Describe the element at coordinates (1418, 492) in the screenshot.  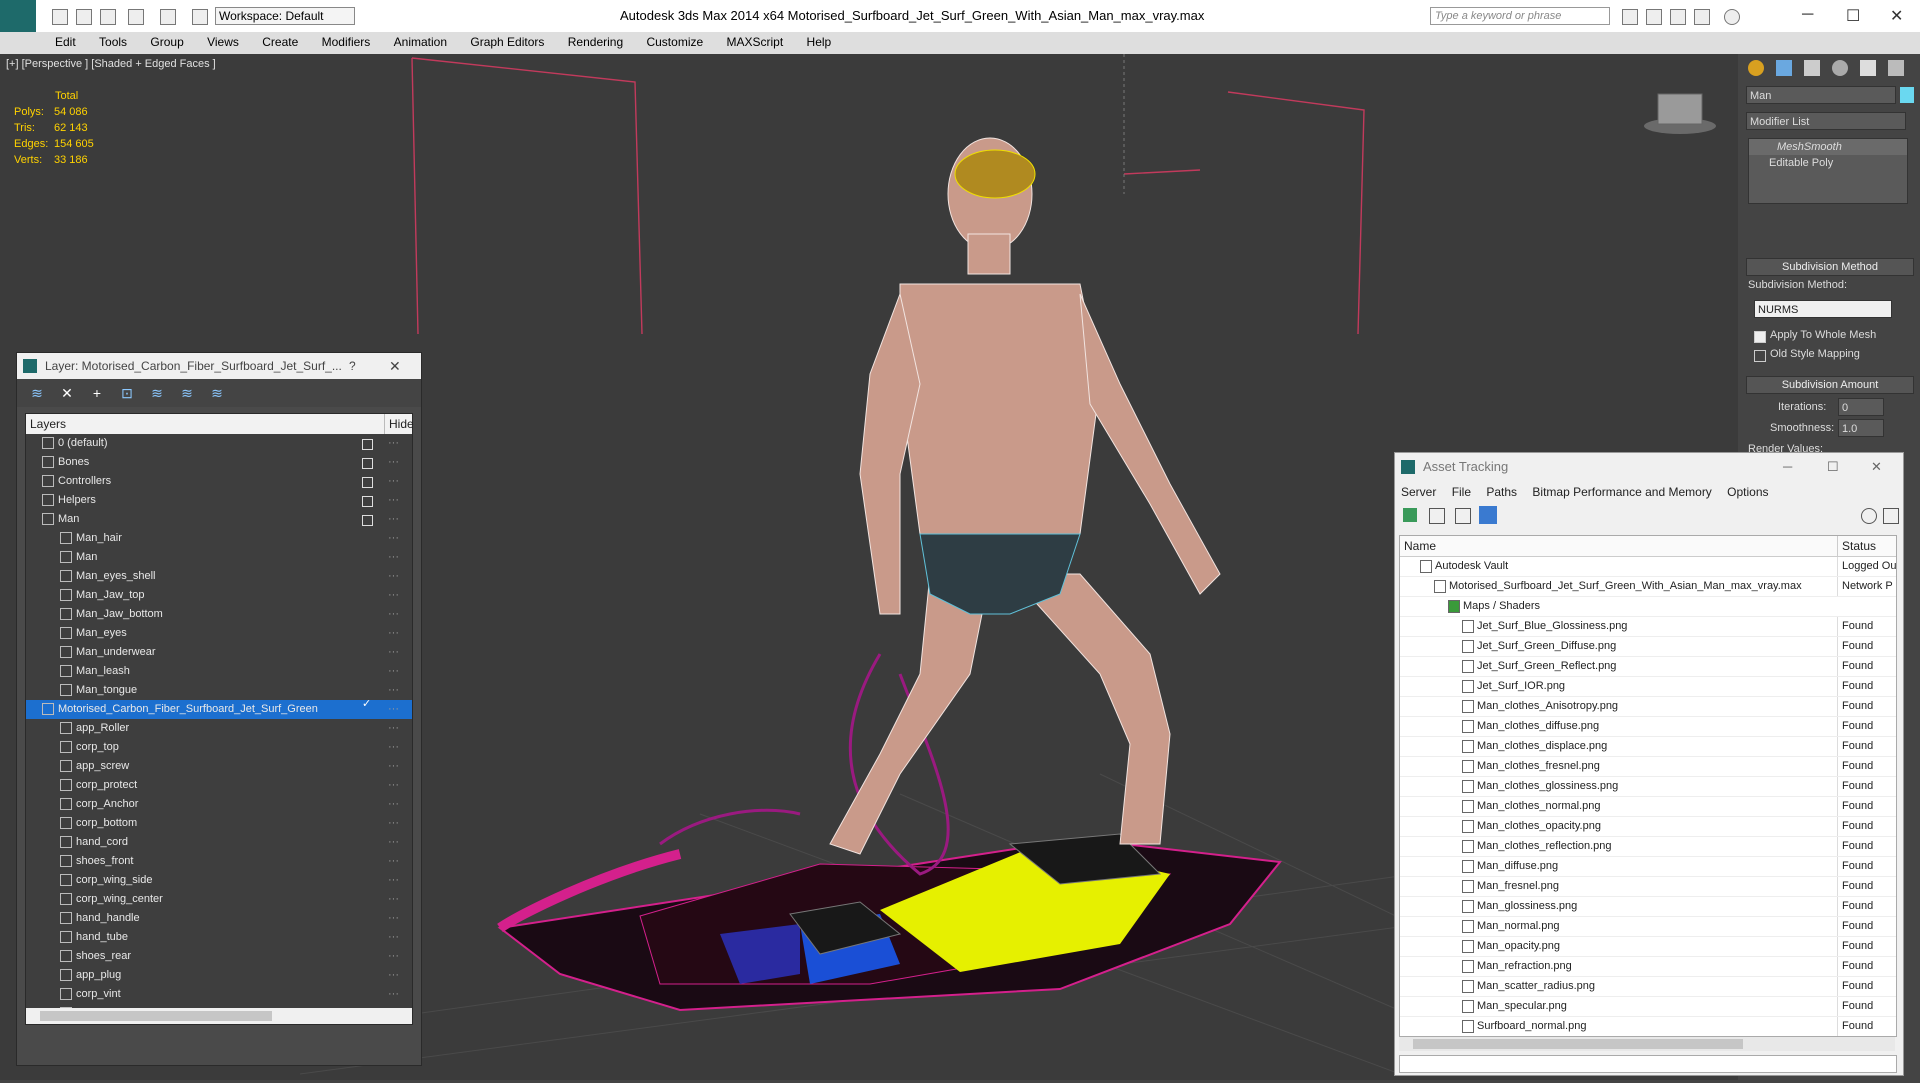
I see `asset-menu-server: Server` at that location.